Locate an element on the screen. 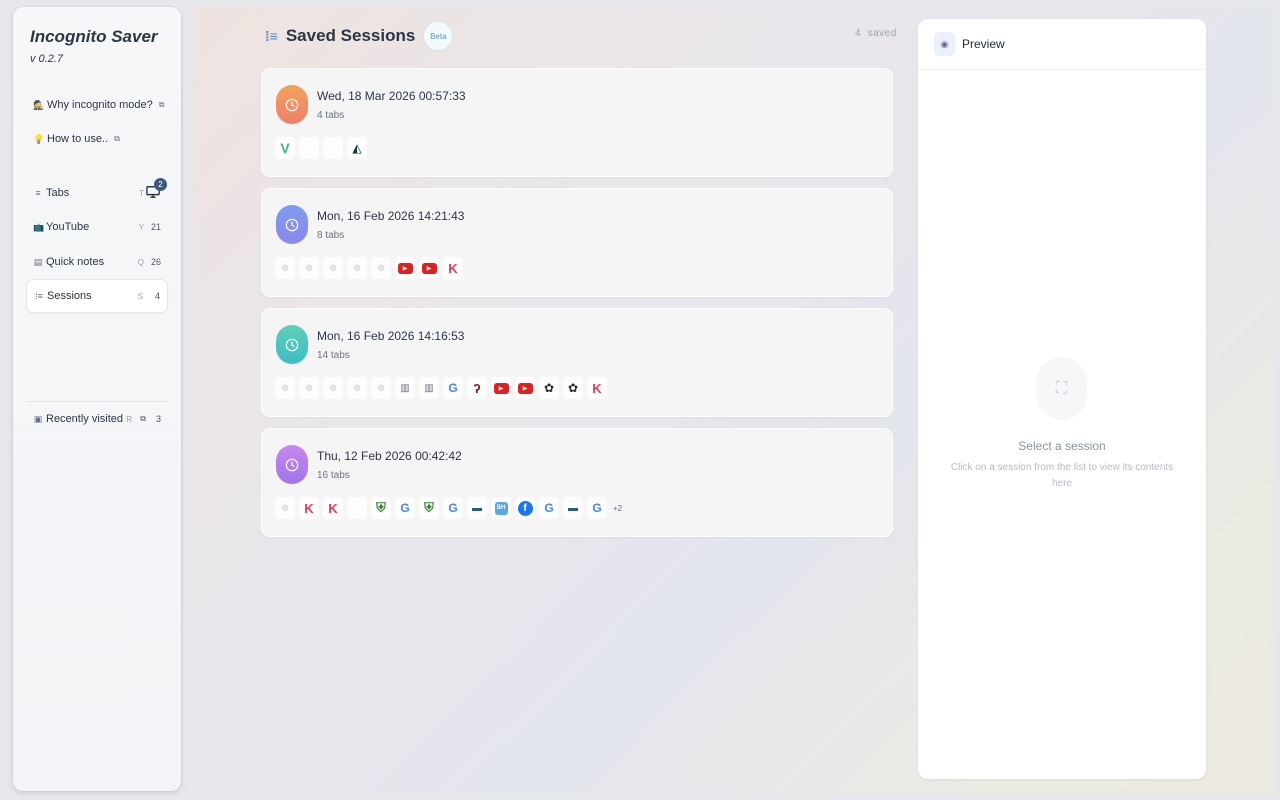 This screenshot has height=800, width=1280. monitor-badge: 2 is located at coordinates (156, 188).